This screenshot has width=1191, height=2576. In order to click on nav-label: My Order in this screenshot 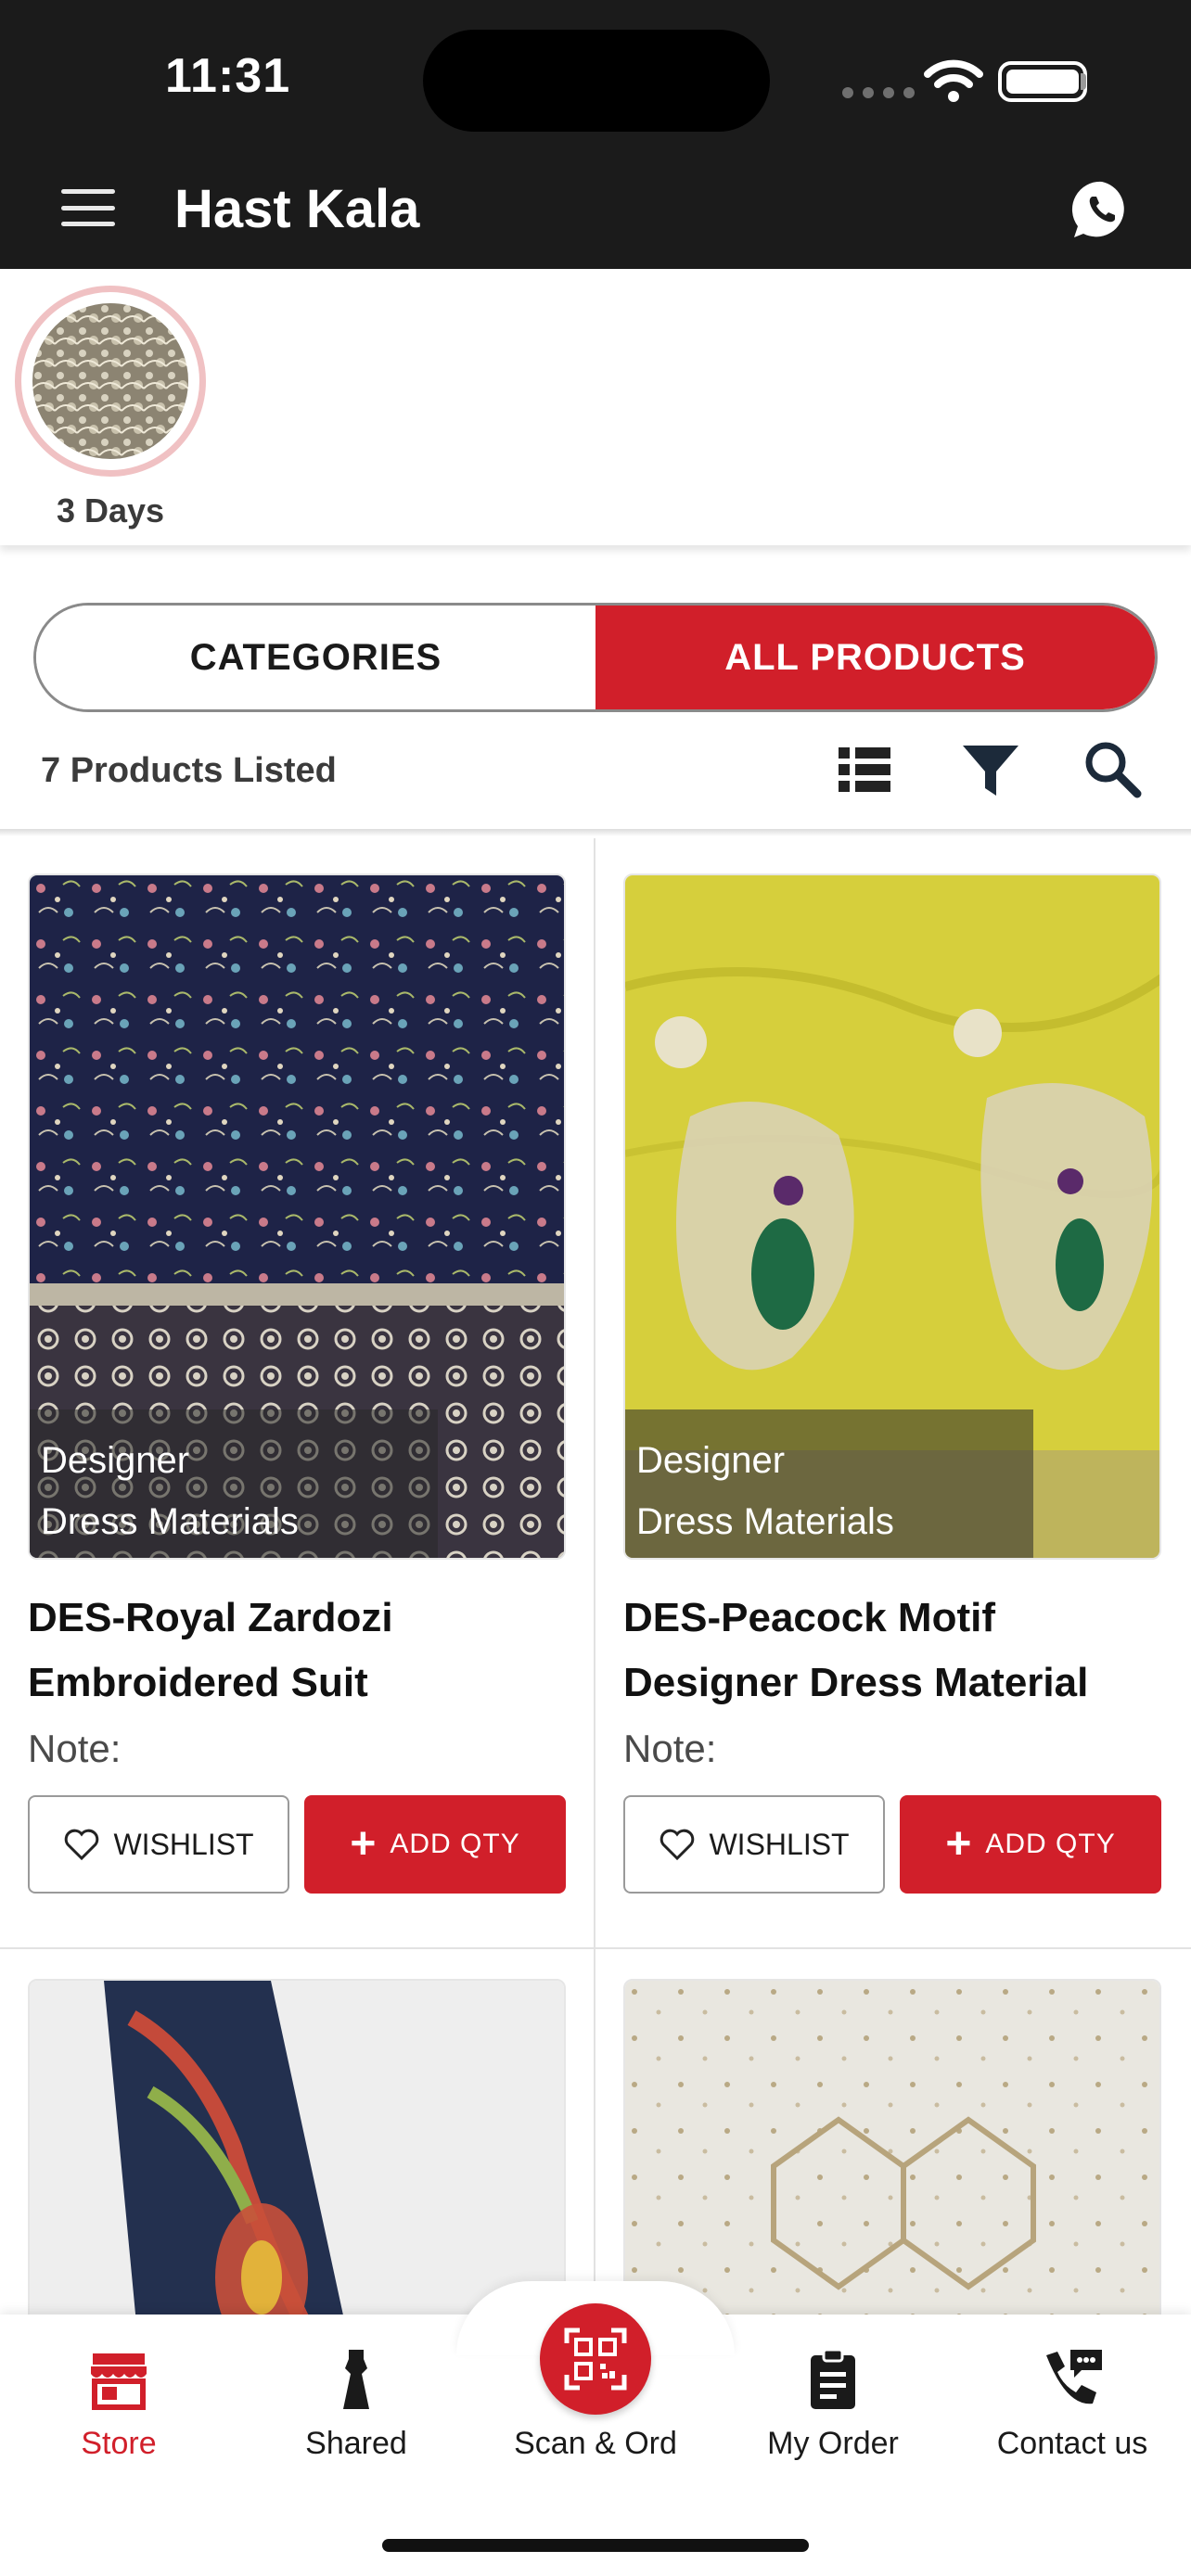, I will do `click(833, 2444)`.